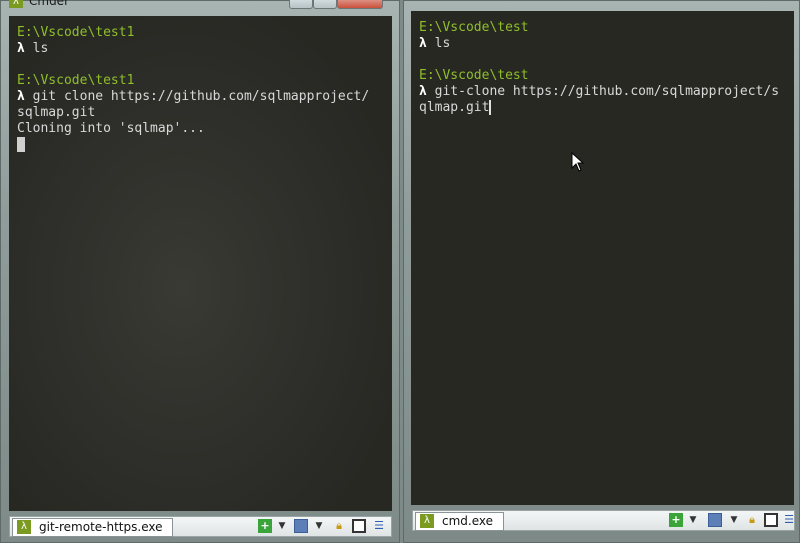 The width and height of the screenshot is (800, 543). Describe the element at coordinates (325, 4) in the screenshot. I see `maximize-button` at that location.